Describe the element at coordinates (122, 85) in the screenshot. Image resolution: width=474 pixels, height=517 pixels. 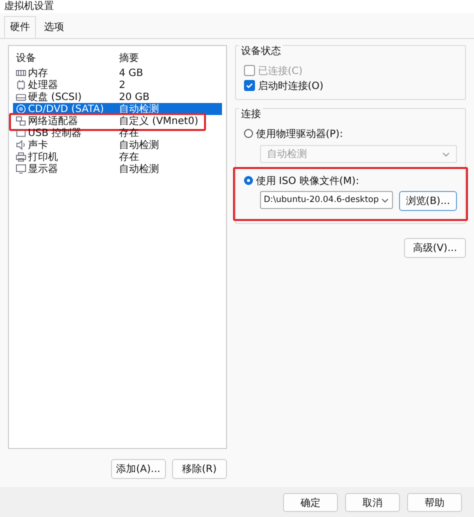
I see `device-summary: 2` at that location.